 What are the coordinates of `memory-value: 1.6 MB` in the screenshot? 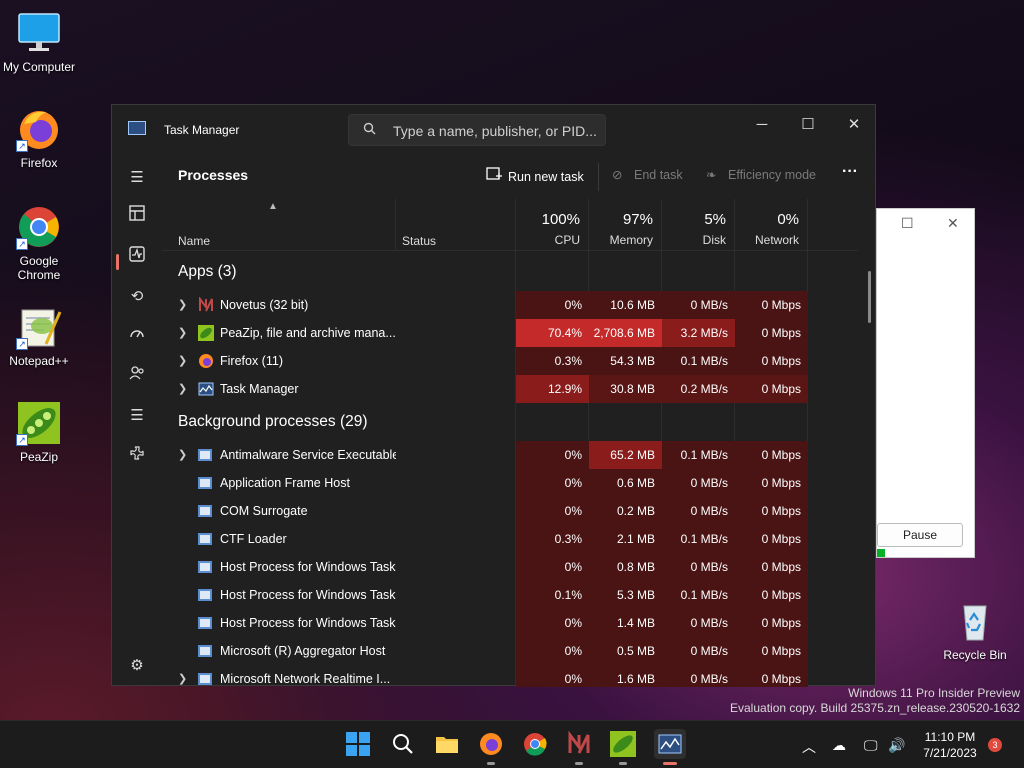 It's located at (625, 676).